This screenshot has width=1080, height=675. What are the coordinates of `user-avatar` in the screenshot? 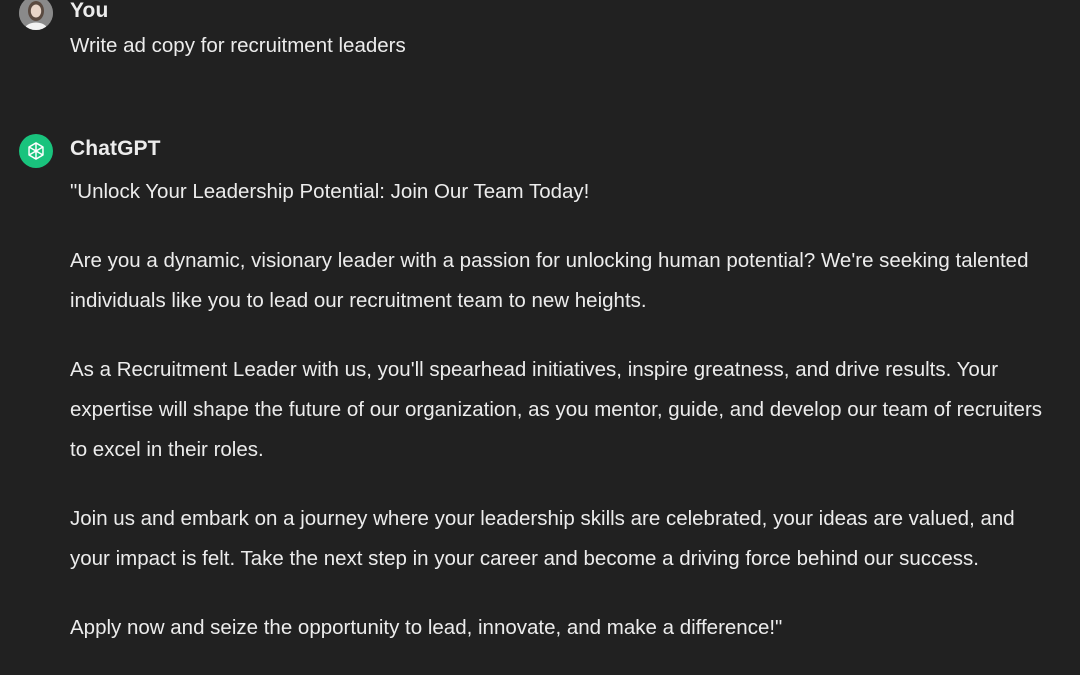 It's located at (36, 15).